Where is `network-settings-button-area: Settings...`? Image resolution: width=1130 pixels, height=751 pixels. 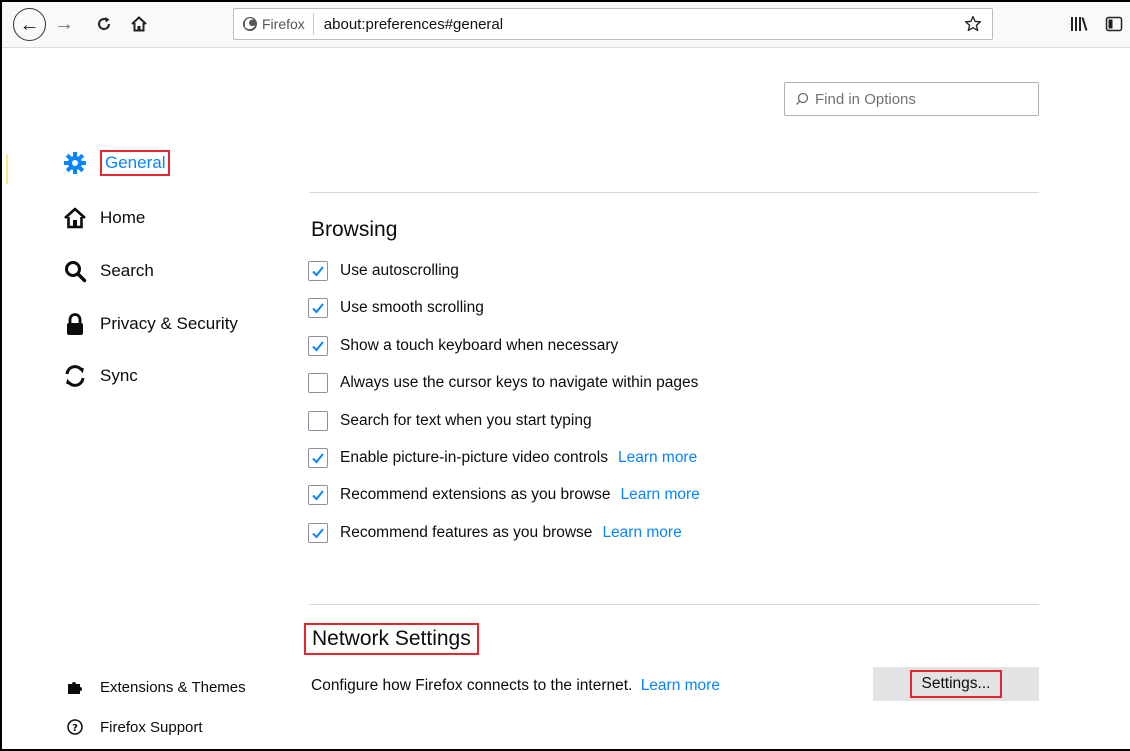 network-settings-button-area: Settings... is located at coordinates (956, 684).